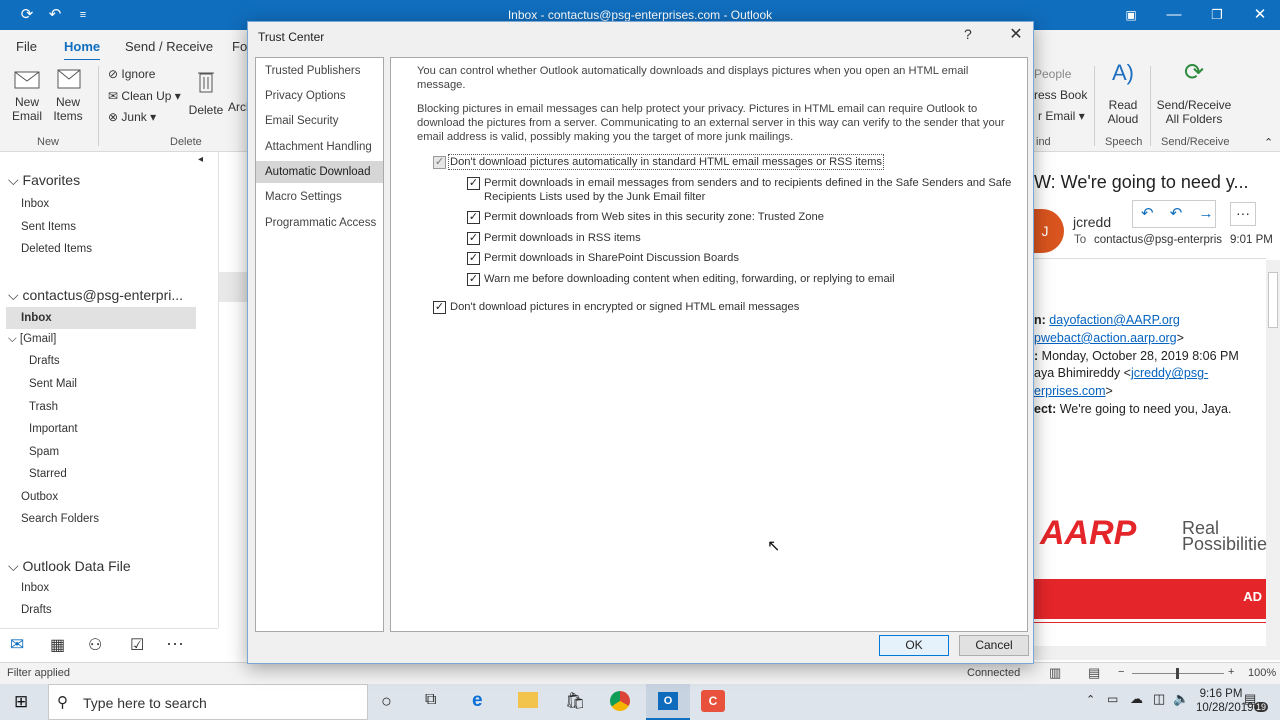 This screenshot has width=1280, height=720. I want to click on new-items-button: New Items, so click(68, 95).